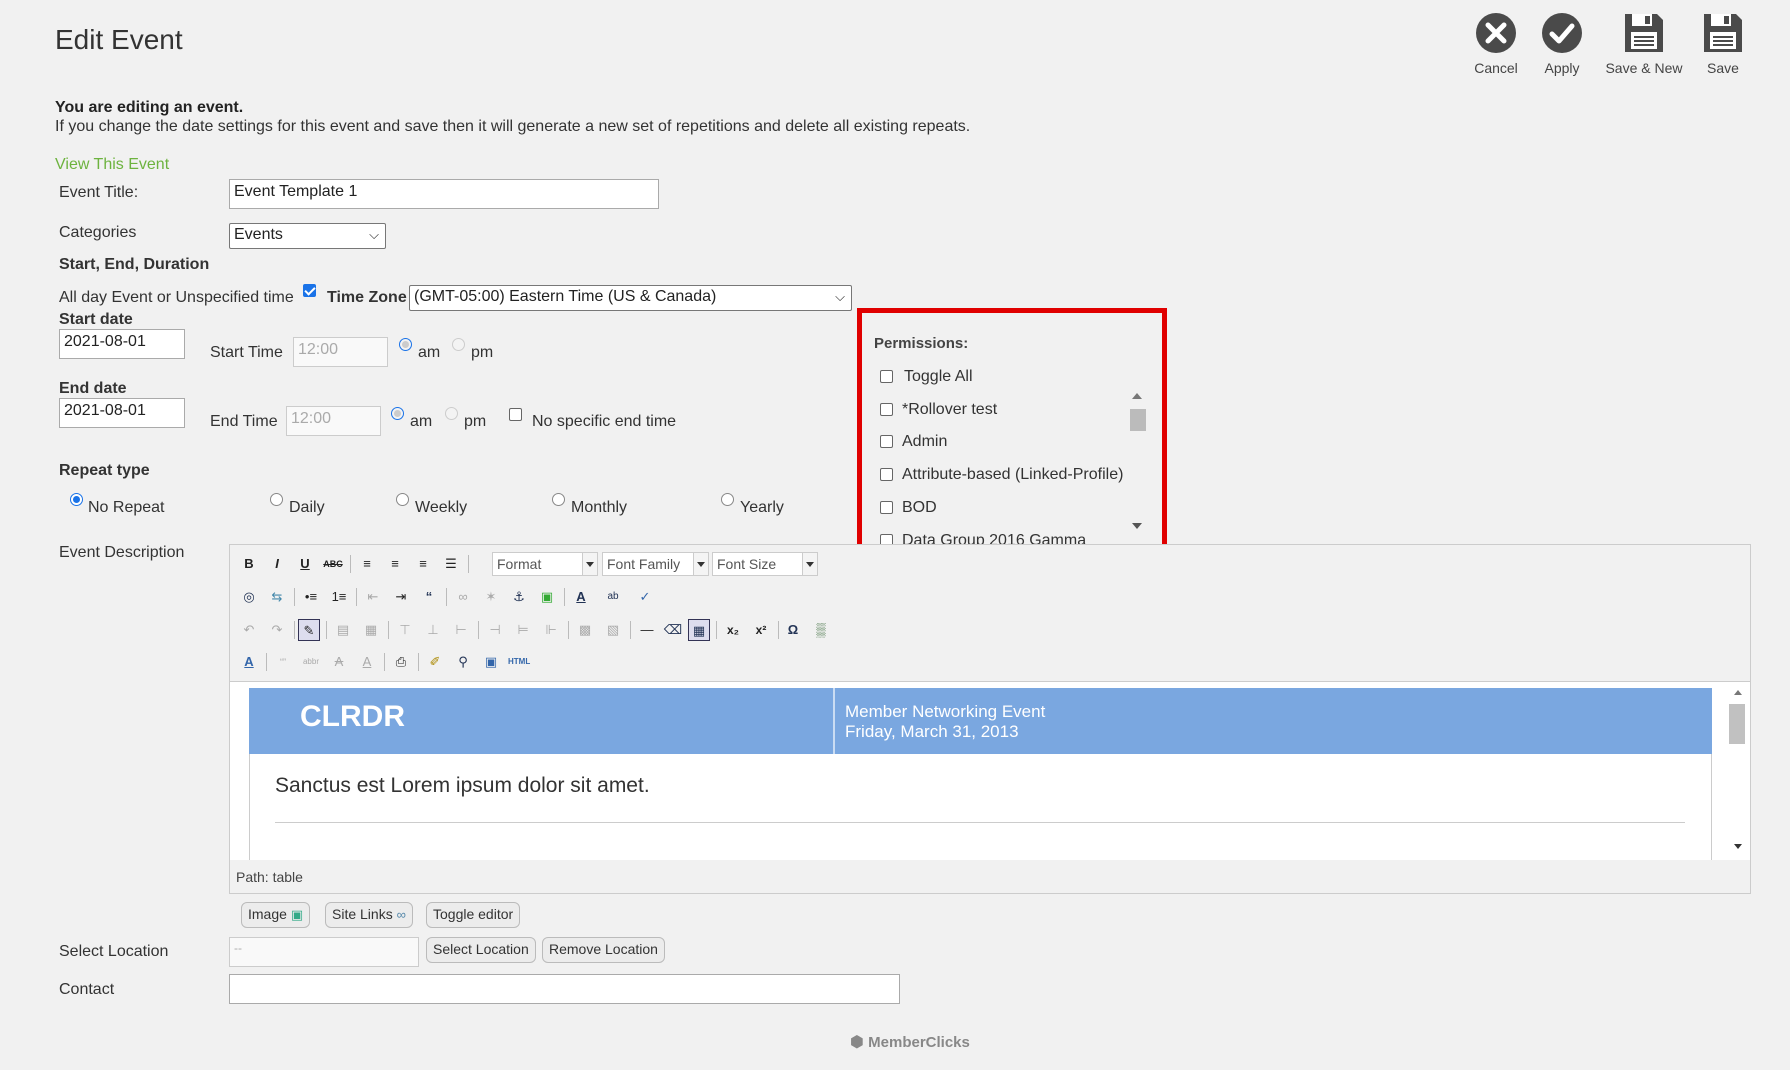 The image size is (1790, 1070). I want to click on format-dropdown: Format, so click(545, 564).